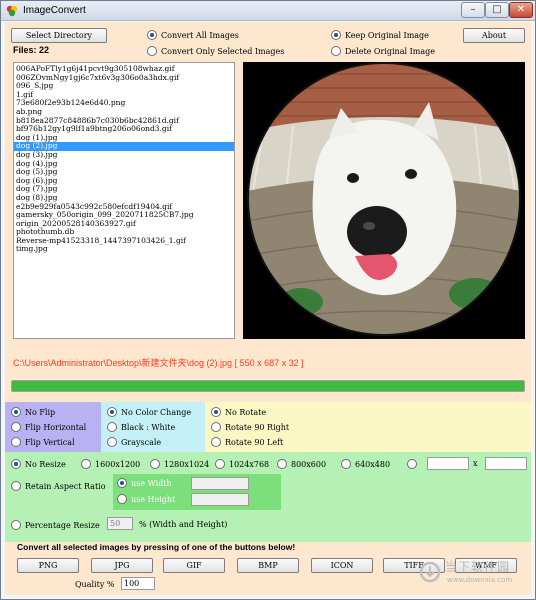 This screenshot has width=536, height=600. What do you see at coordinates (480, 580) in the screenshot?
I see `watermark-url: www.downxia.com` at bounding box center [480, 580].